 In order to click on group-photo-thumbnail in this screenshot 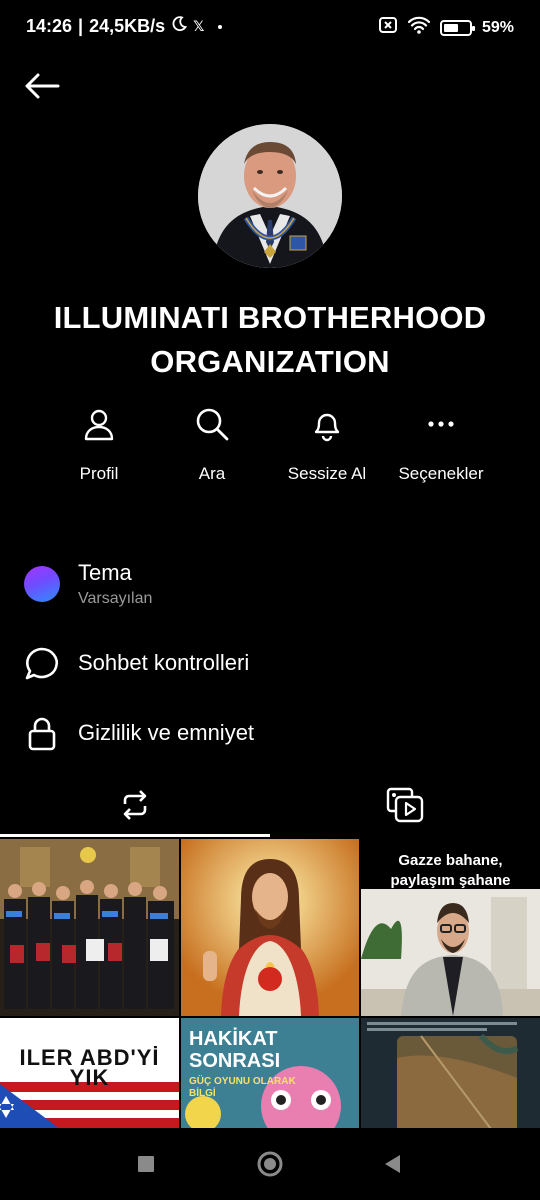, I will do `click(89, 927)`.